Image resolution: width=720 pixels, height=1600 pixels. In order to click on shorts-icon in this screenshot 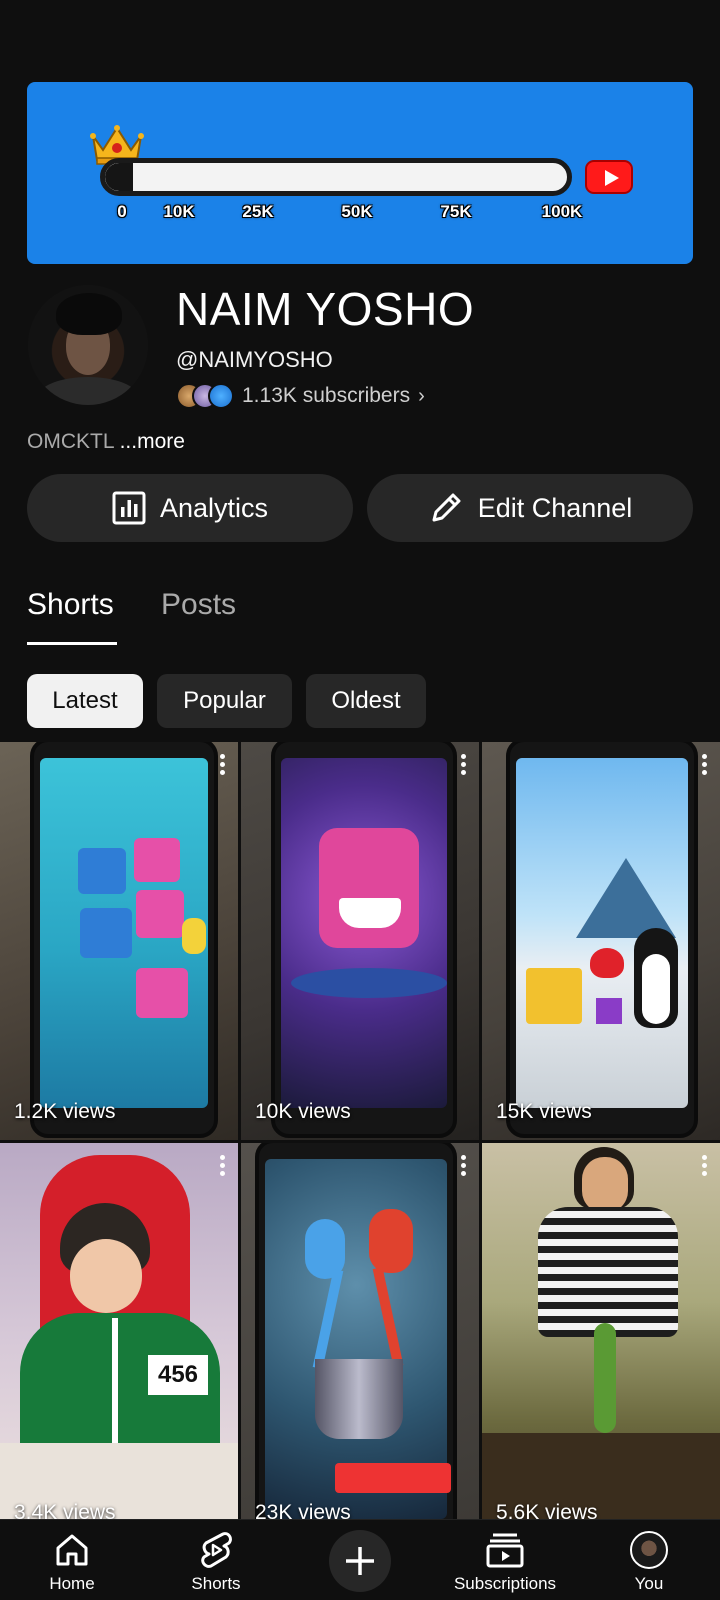, I will do `click(216, 1550)`.